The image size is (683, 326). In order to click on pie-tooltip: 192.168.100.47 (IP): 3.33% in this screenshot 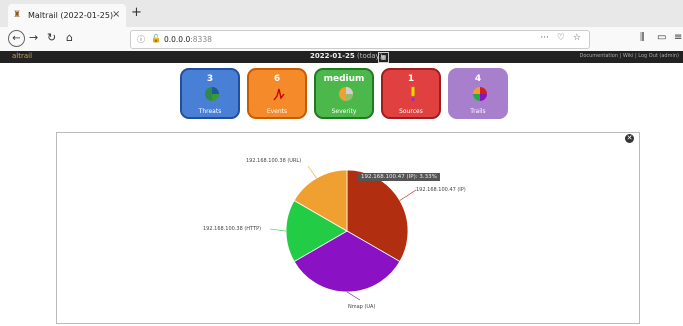, I will do `click(399, 177)`.